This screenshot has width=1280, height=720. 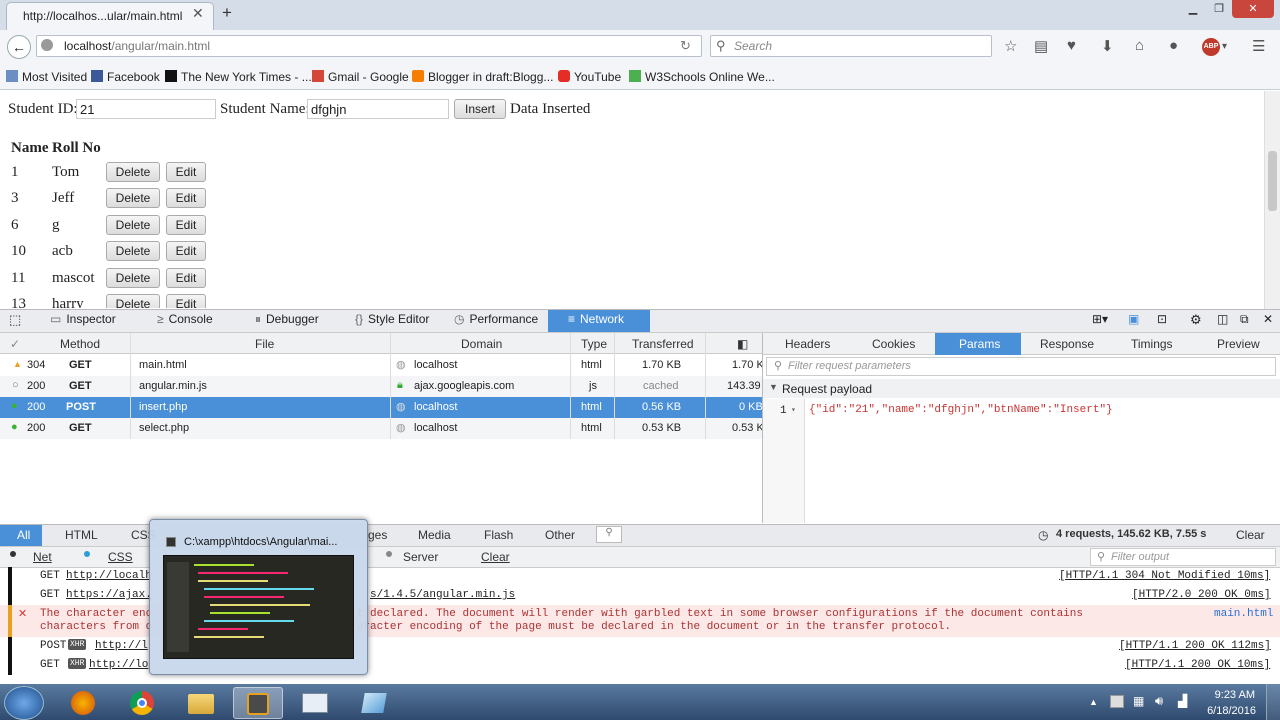 I want to click on tab-inspector: ▭ Inspector, so click(x=83, y=319).